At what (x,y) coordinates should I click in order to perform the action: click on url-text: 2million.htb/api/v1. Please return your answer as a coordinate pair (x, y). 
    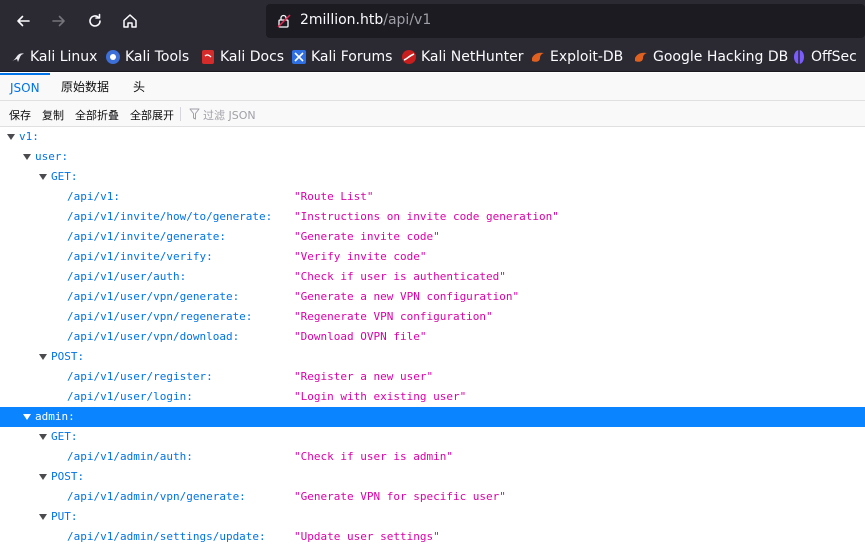
    Looking at the image, I should click on (365, 20).